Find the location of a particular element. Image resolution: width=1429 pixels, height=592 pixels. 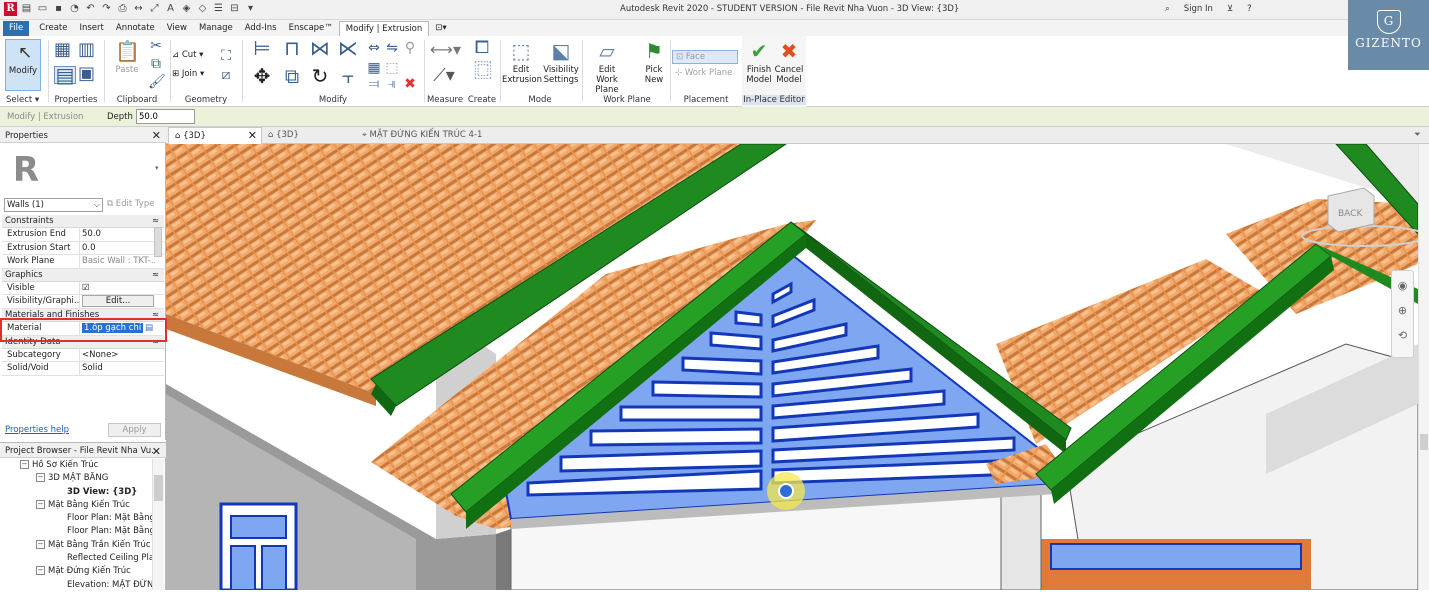

sign-in-button: Sign In is located at coordinates (1198, 9).